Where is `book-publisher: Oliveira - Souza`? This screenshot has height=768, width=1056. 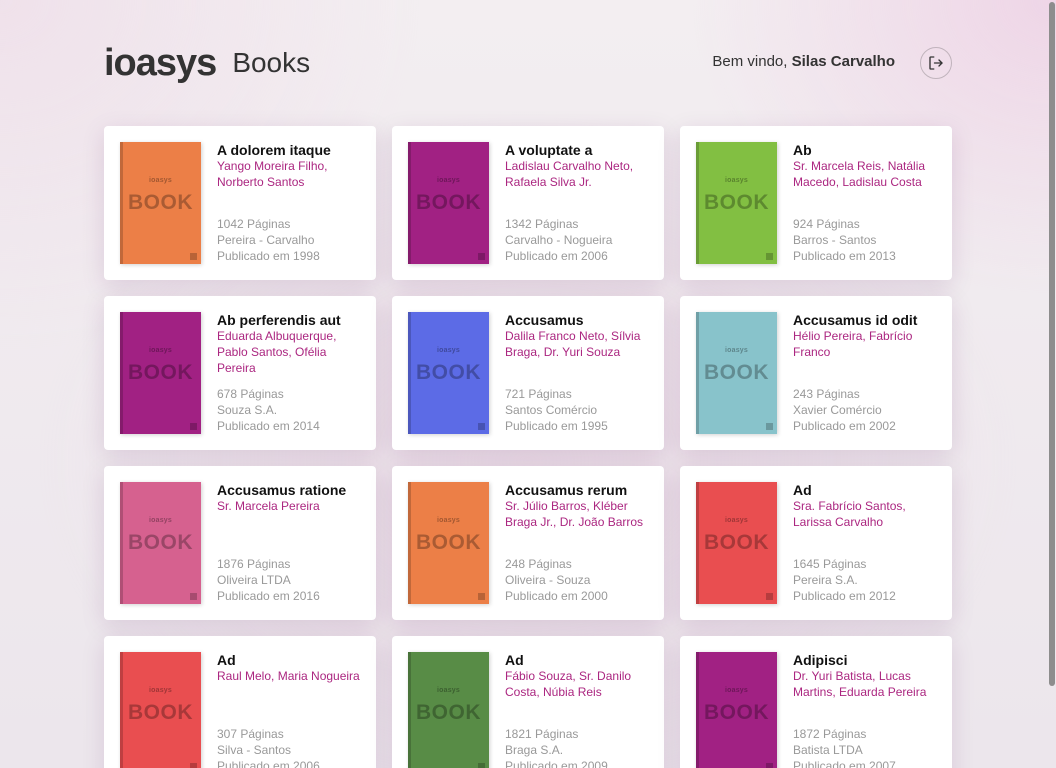 book-publisher: Oliveira - Souza is located at coordinates (548, 580).